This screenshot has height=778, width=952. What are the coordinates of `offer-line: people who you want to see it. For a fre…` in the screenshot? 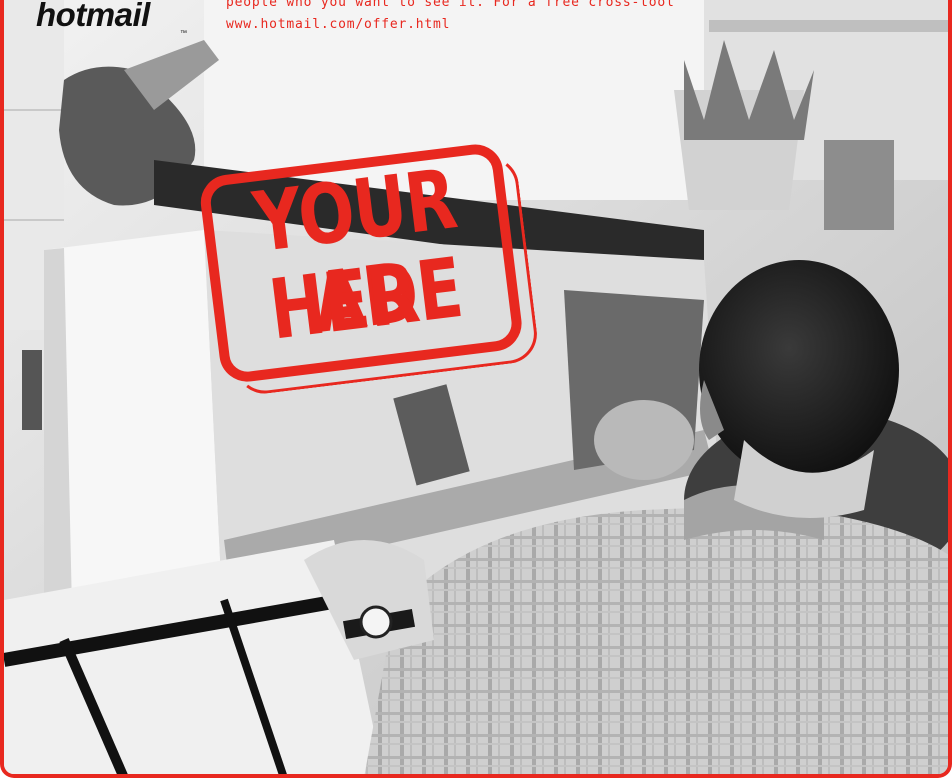 It's located at (450, 5).